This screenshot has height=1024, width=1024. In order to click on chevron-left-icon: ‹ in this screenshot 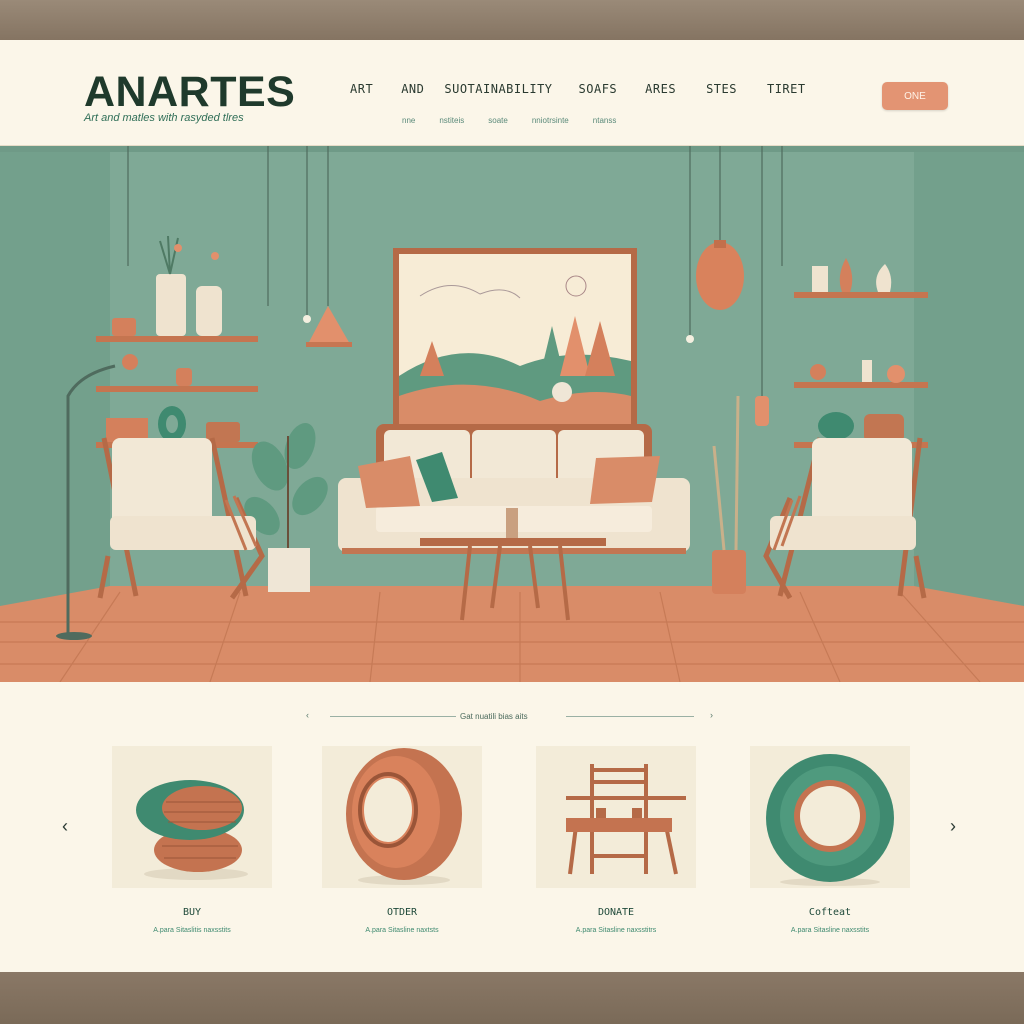, I will do `click(65, 826)`.